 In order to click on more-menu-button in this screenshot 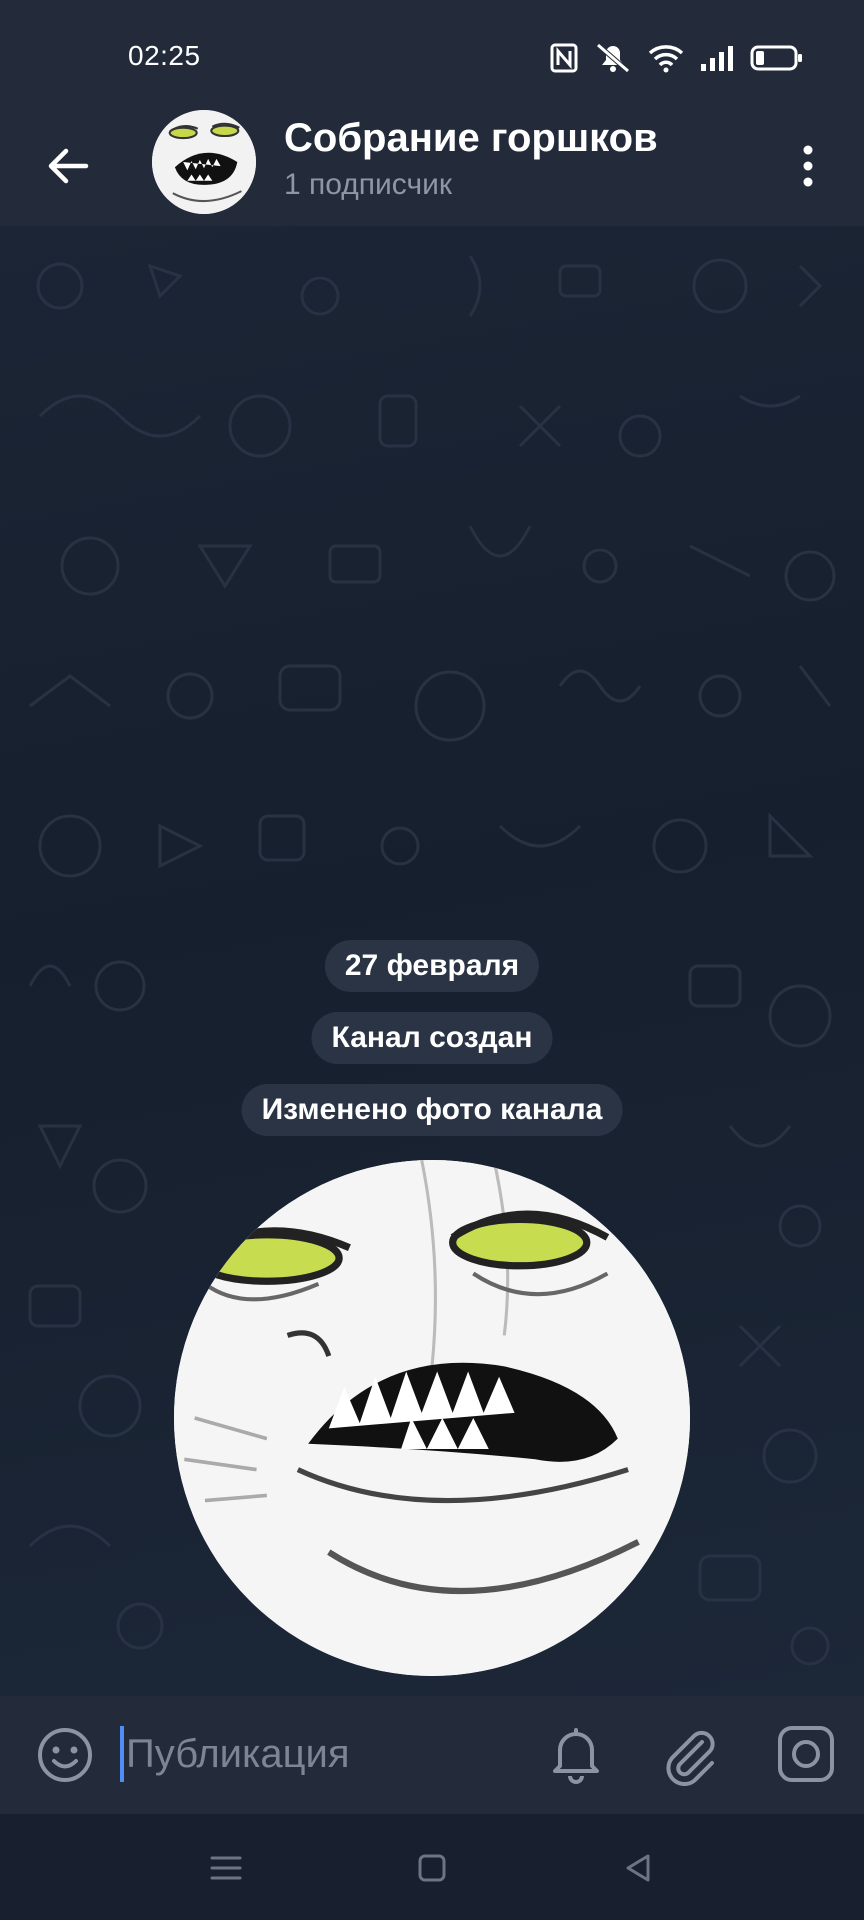, I will do `click(808, 166)`.